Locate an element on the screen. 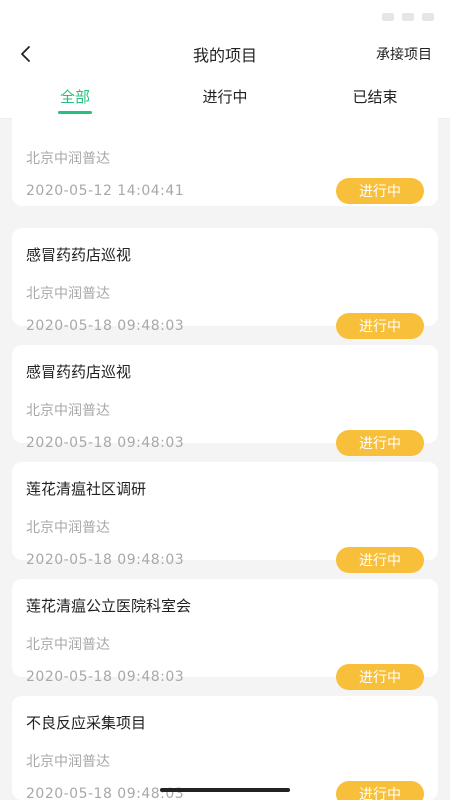 The height and width of the screenshot is (800, 450). project-name: 不良反应采集项目 is located at coordinates (86, 723).